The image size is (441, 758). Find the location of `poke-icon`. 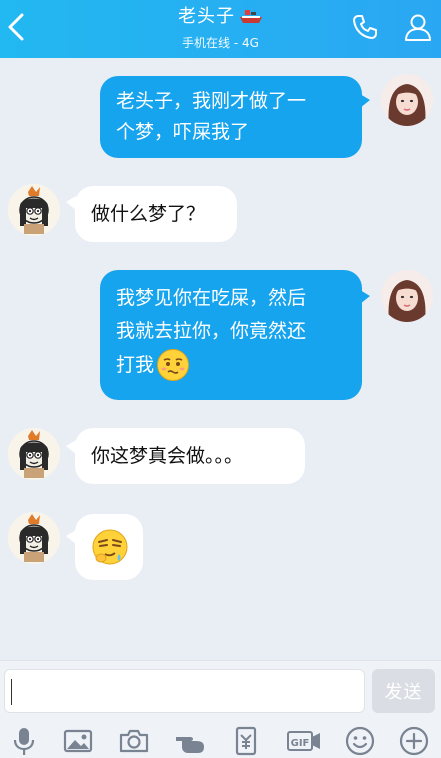

poke-icon is located at coordinates (190, 741).